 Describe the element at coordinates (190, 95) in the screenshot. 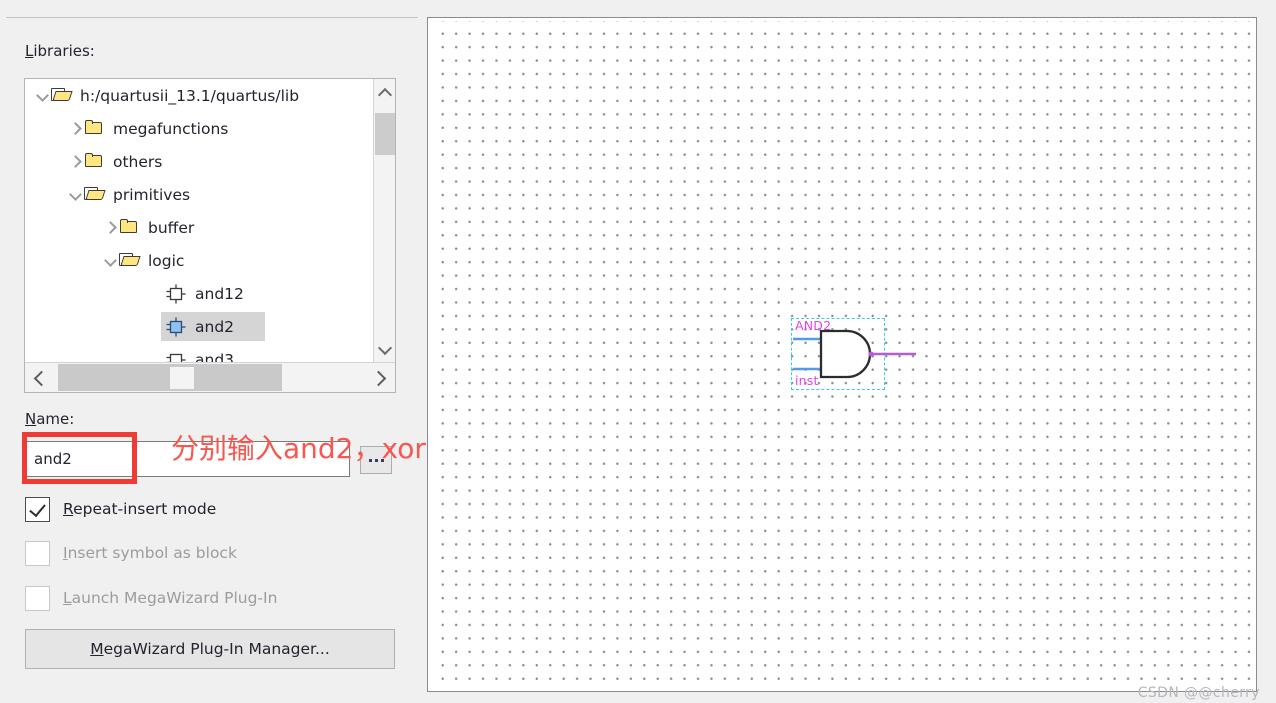

I see `tree-item-label: h:/quartusii_13.1/quartus/lib` at that location.